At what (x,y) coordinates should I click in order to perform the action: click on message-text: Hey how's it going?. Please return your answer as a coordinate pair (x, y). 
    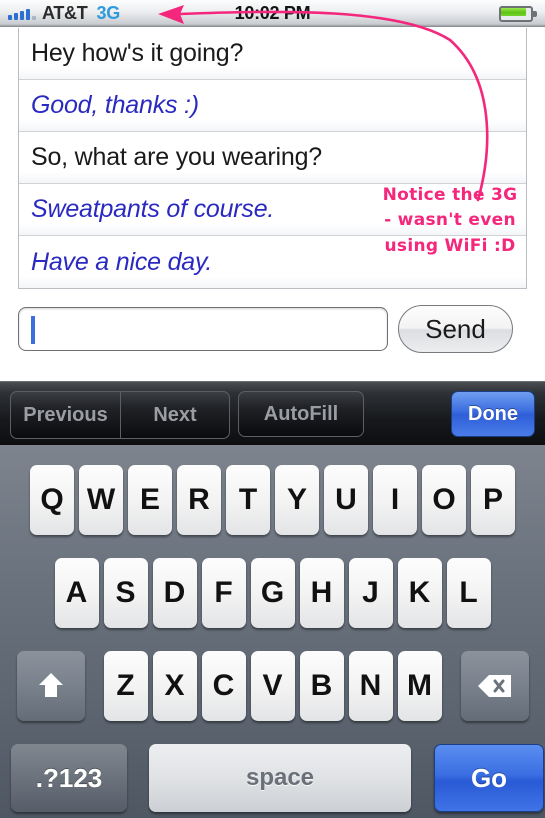
    Looking at the image, I should click on (137, 53).